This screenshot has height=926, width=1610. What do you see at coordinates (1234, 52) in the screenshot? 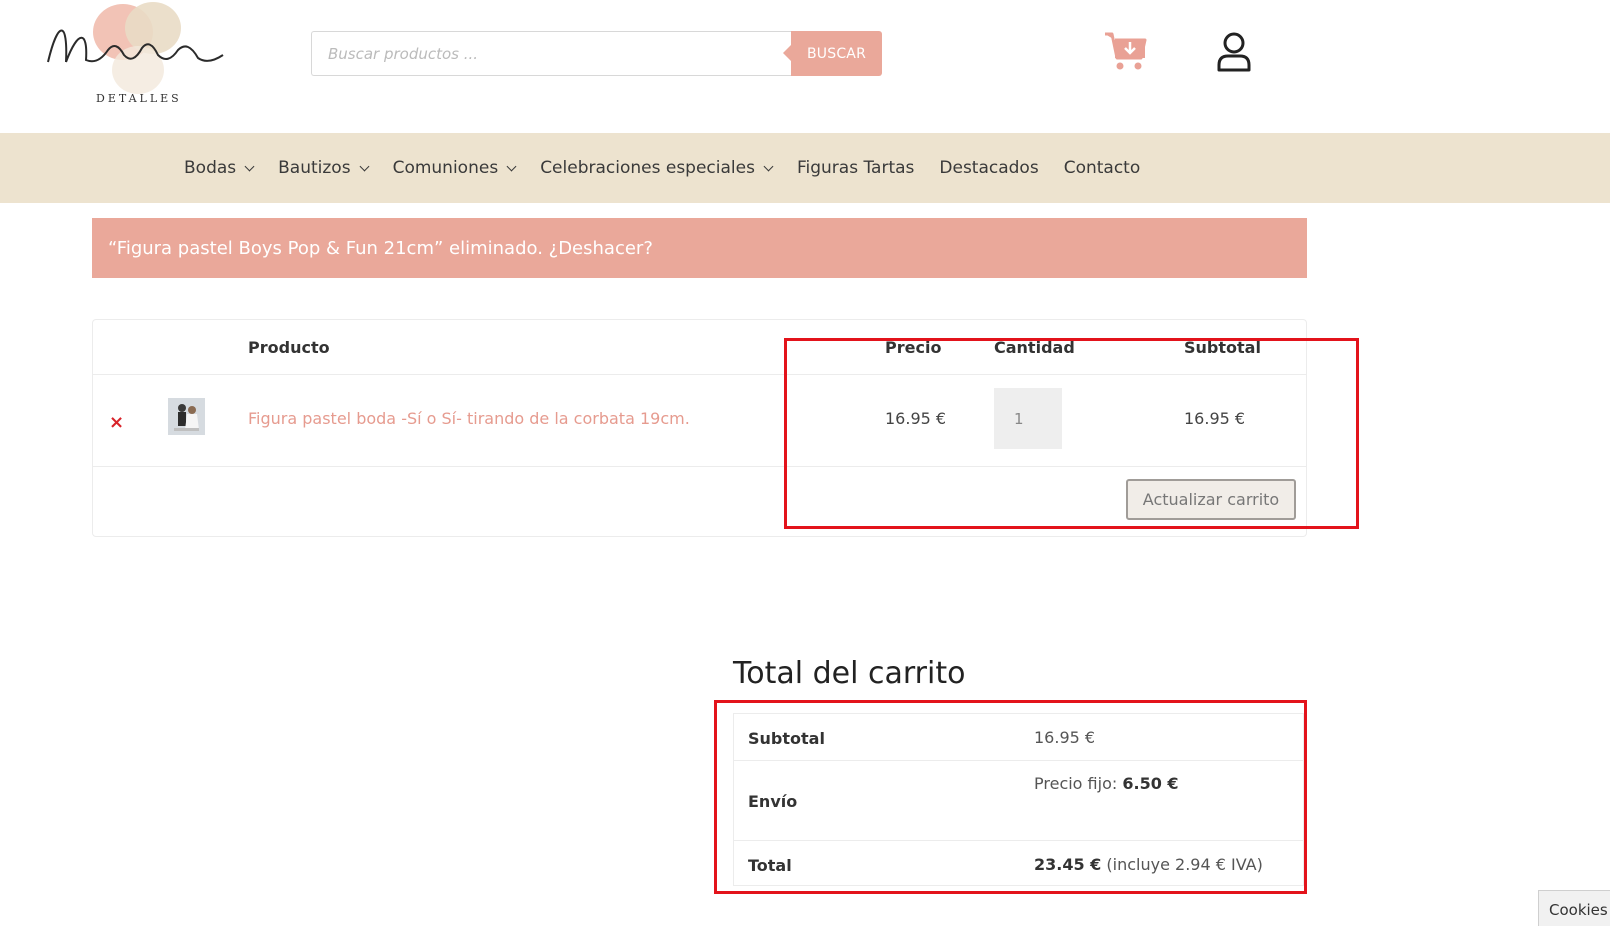
I see `user-icon` at bounding box center [1234, 52].